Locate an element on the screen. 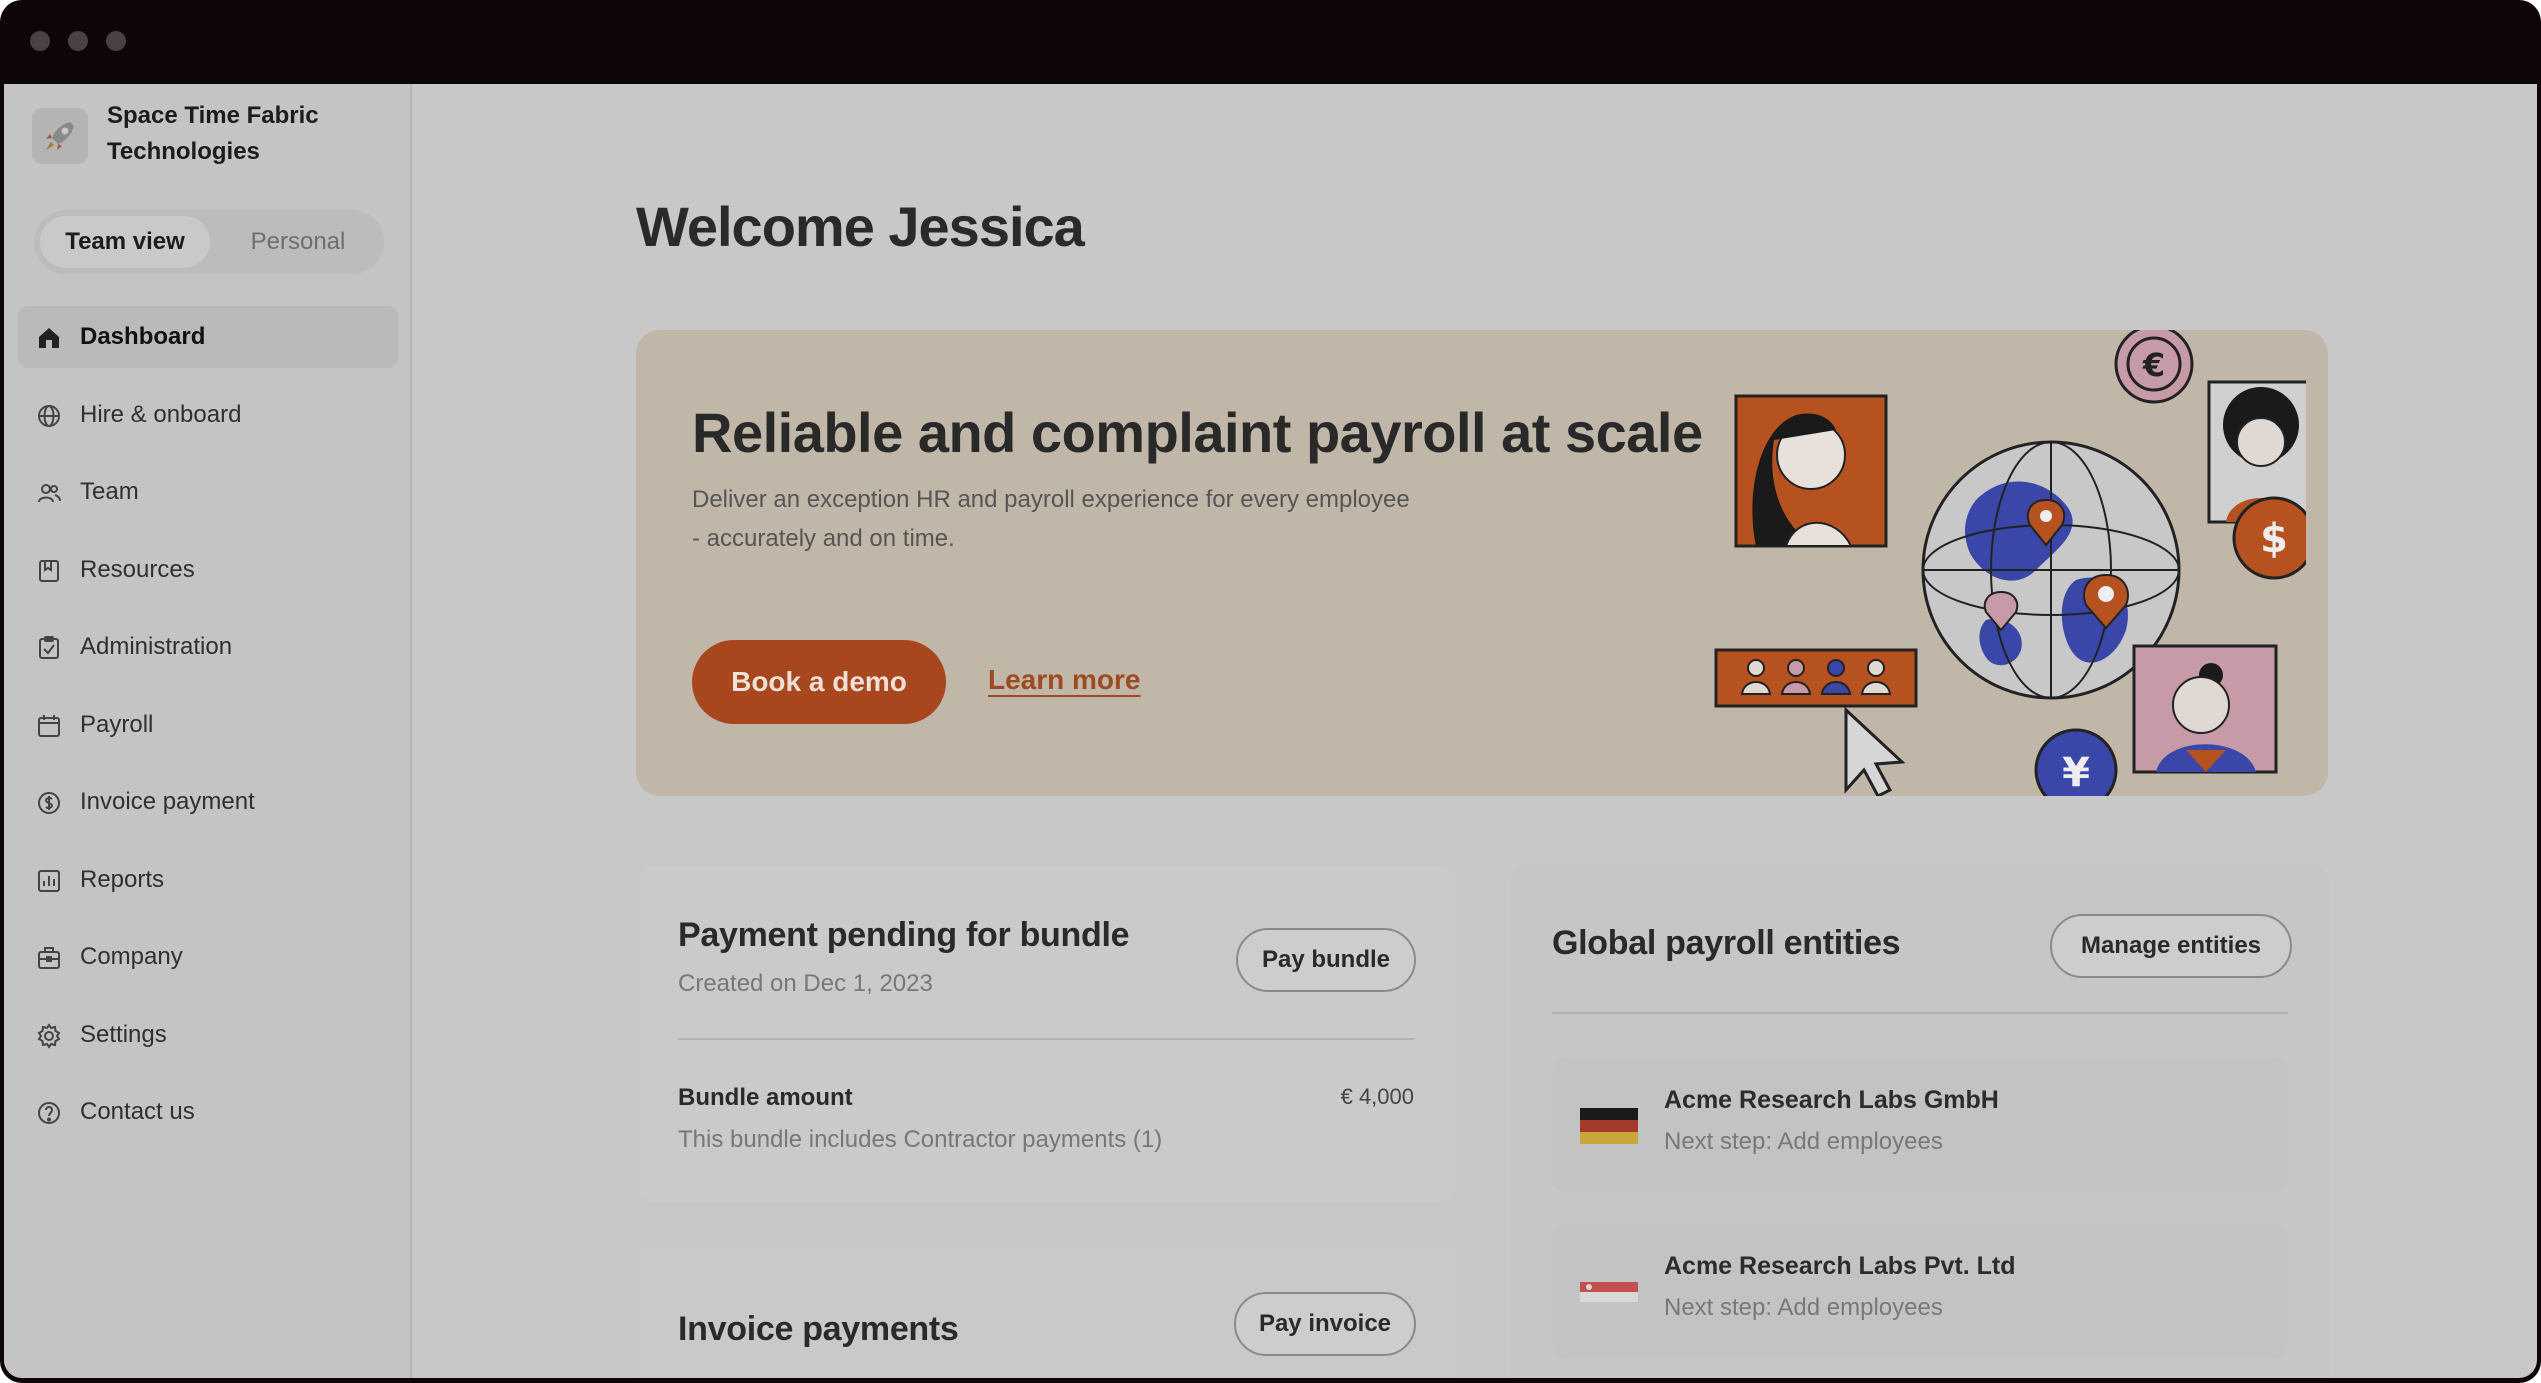 Image resolution: width=2541 pixels, height=1383 pixels. sidebar-item-label: Resources is located at coordinates (137, 569).